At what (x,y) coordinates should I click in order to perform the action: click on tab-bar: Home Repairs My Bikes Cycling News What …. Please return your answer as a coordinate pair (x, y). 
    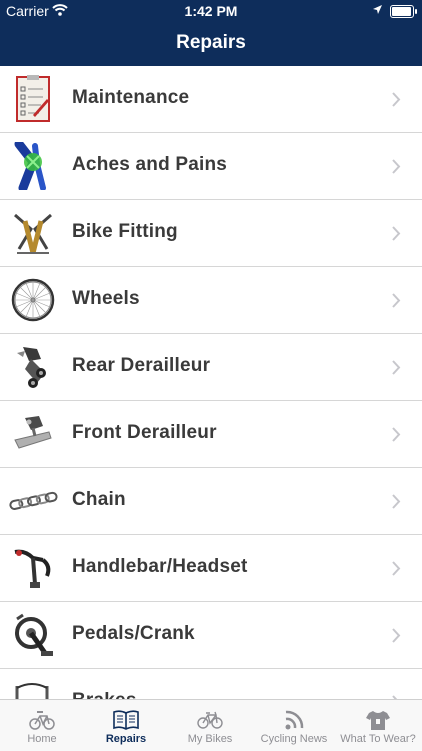
    Looking at the image, I should click on (211, 725).